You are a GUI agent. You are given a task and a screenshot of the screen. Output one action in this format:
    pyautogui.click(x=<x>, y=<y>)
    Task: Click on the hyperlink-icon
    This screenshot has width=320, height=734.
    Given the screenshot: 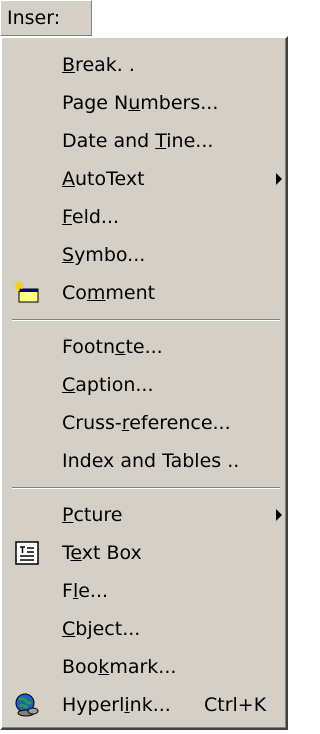 What is the action you would take?
    pyautogui.click(x=27, y=705)
    